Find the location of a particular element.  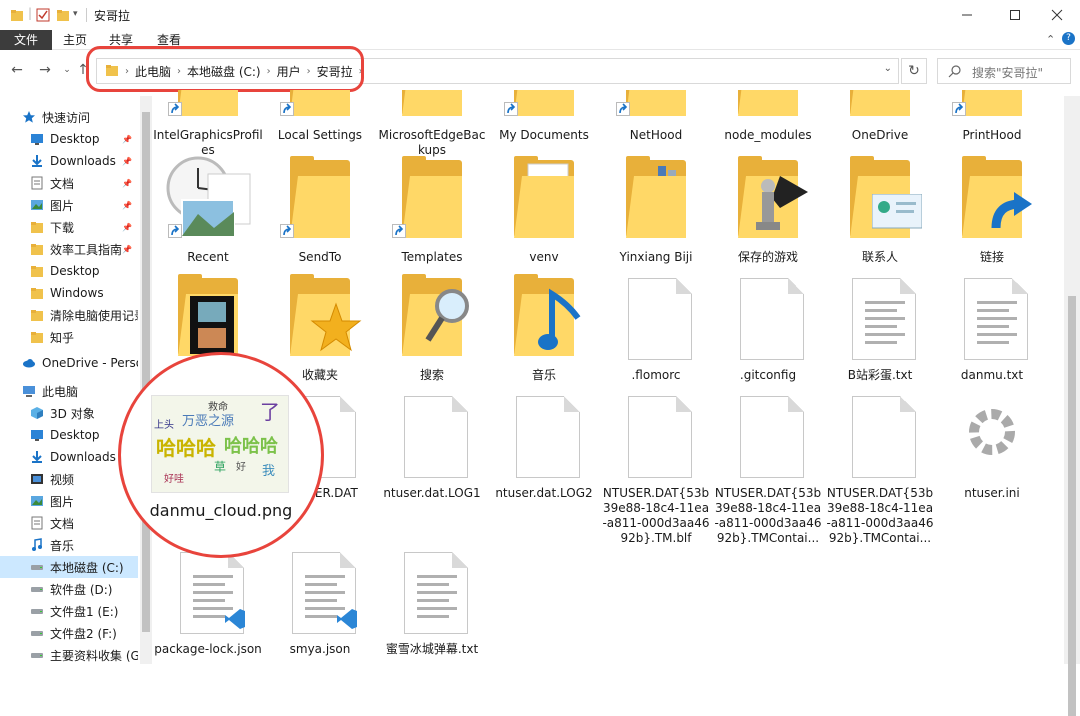

properties-icon is located at coordinates (43, 16).